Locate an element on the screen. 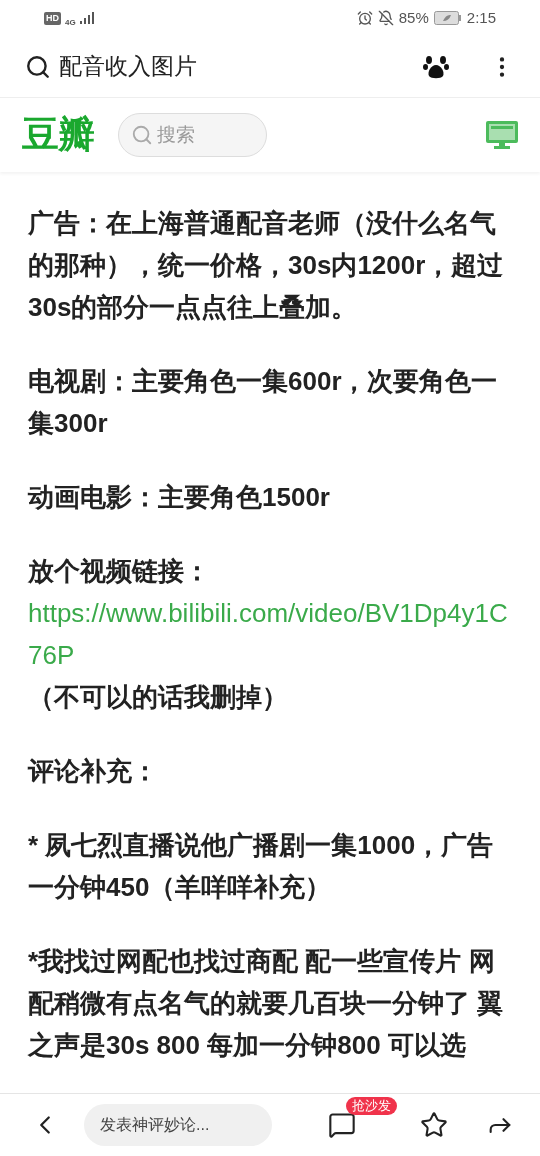 Image resolution: width=540 pixels, height=1156 pixels. battery-percent: 85% is located at coordinates (413, 17).